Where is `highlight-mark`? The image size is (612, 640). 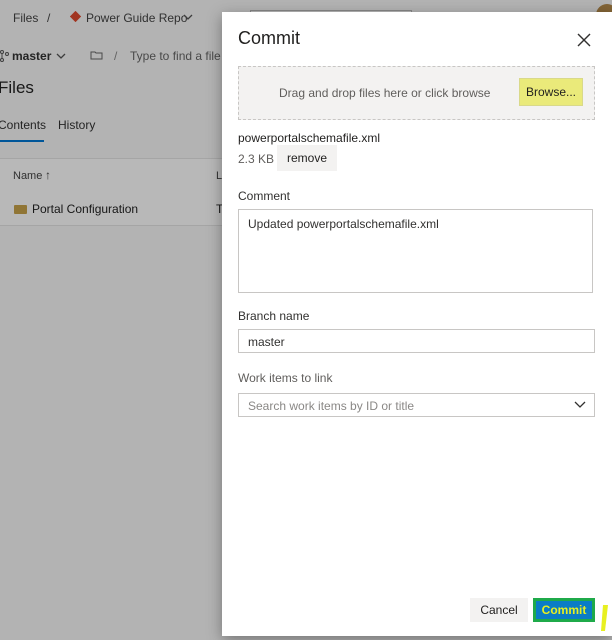
highlight-mark is located at coordinates (604, 618).